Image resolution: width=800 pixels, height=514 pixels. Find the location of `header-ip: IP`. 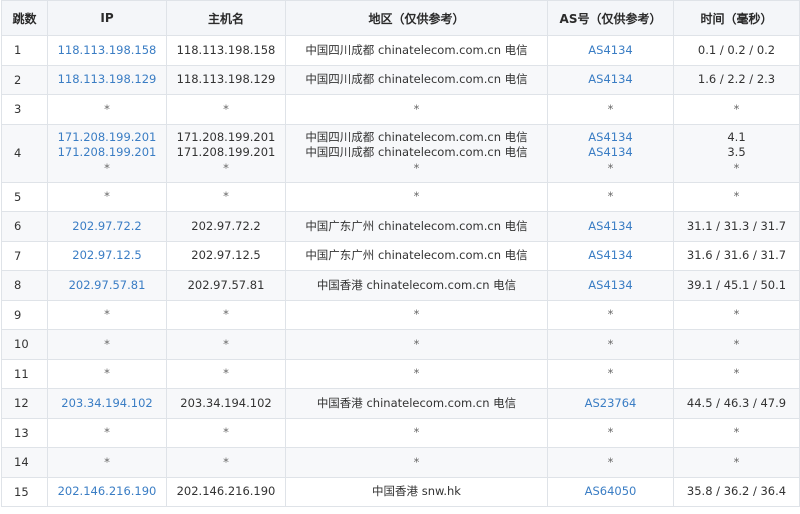

header-ip: IP is located at coordinates (107, 18).